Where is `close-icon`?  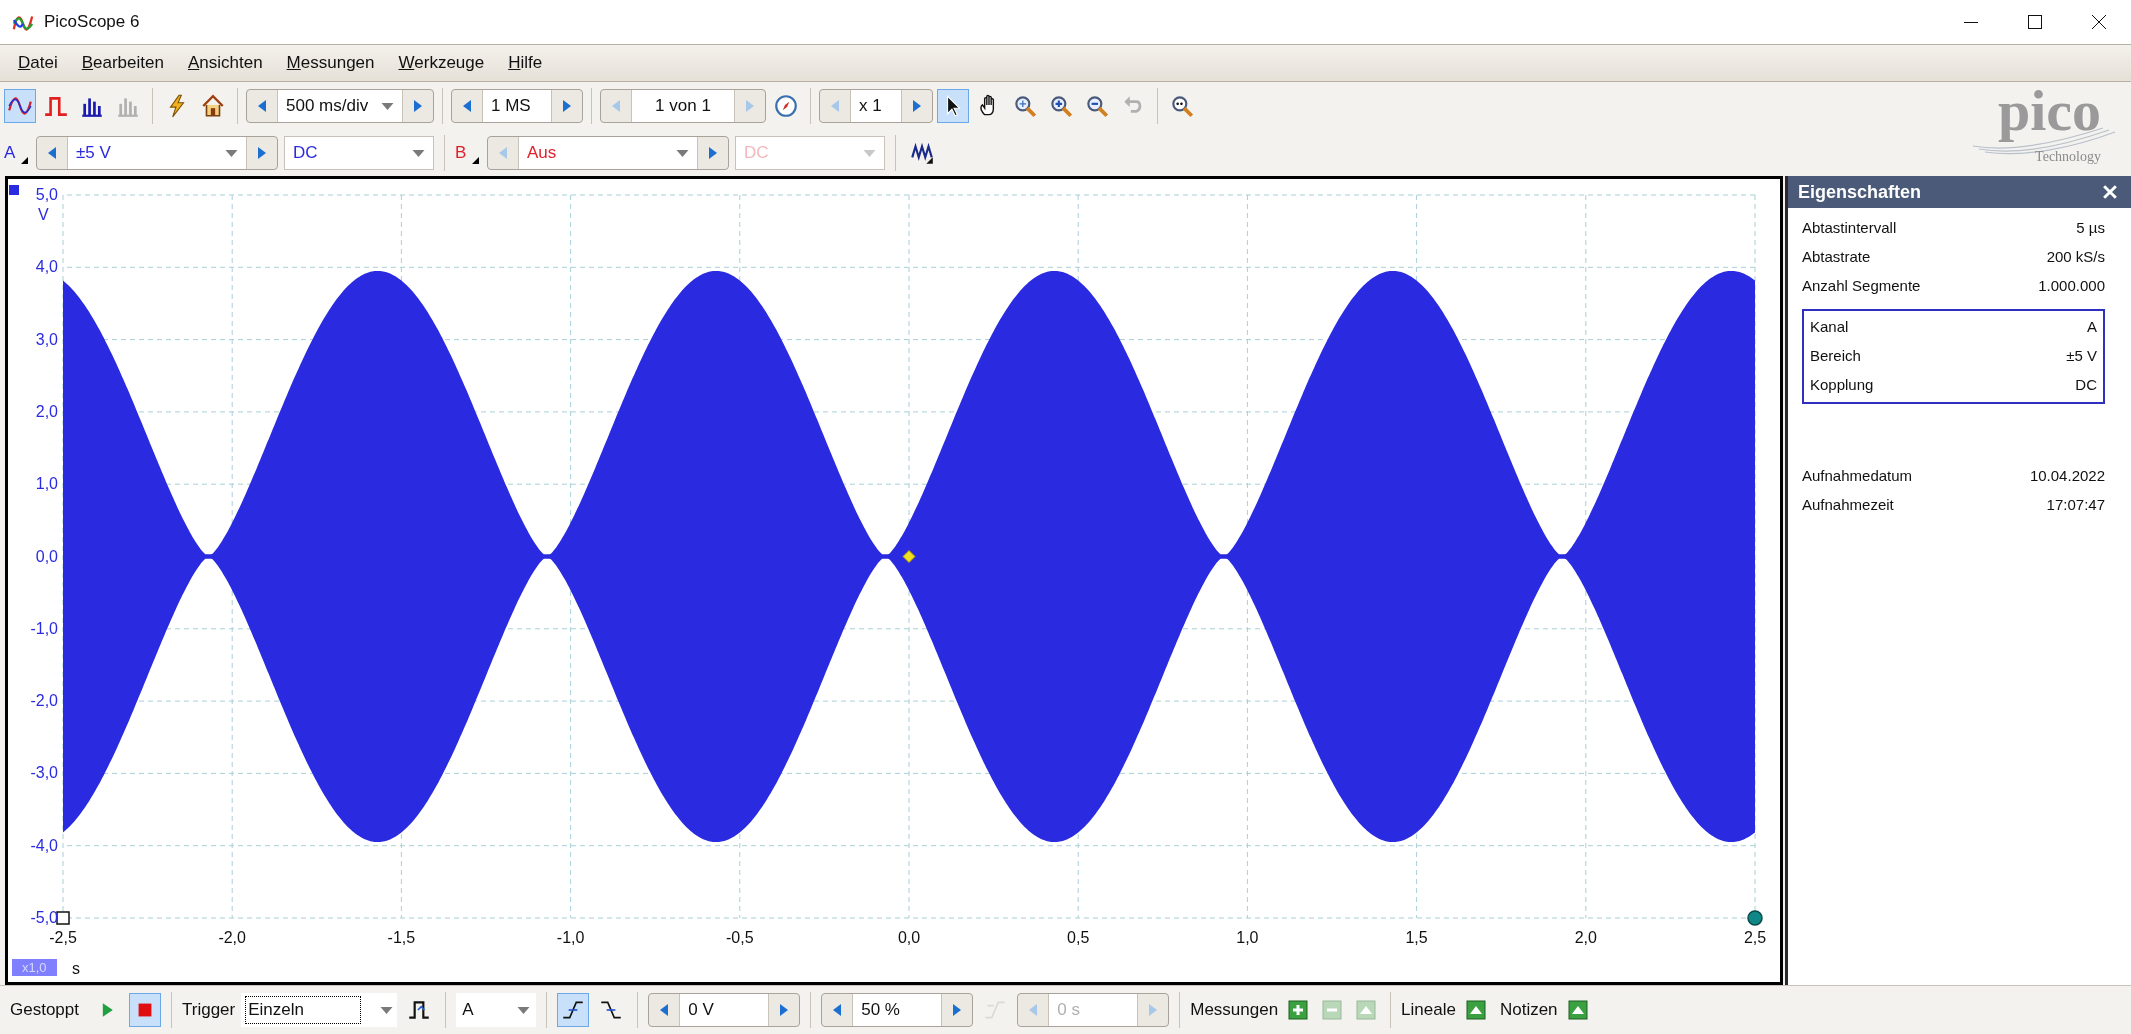
close-icon is located at coordinates (2110, 192).